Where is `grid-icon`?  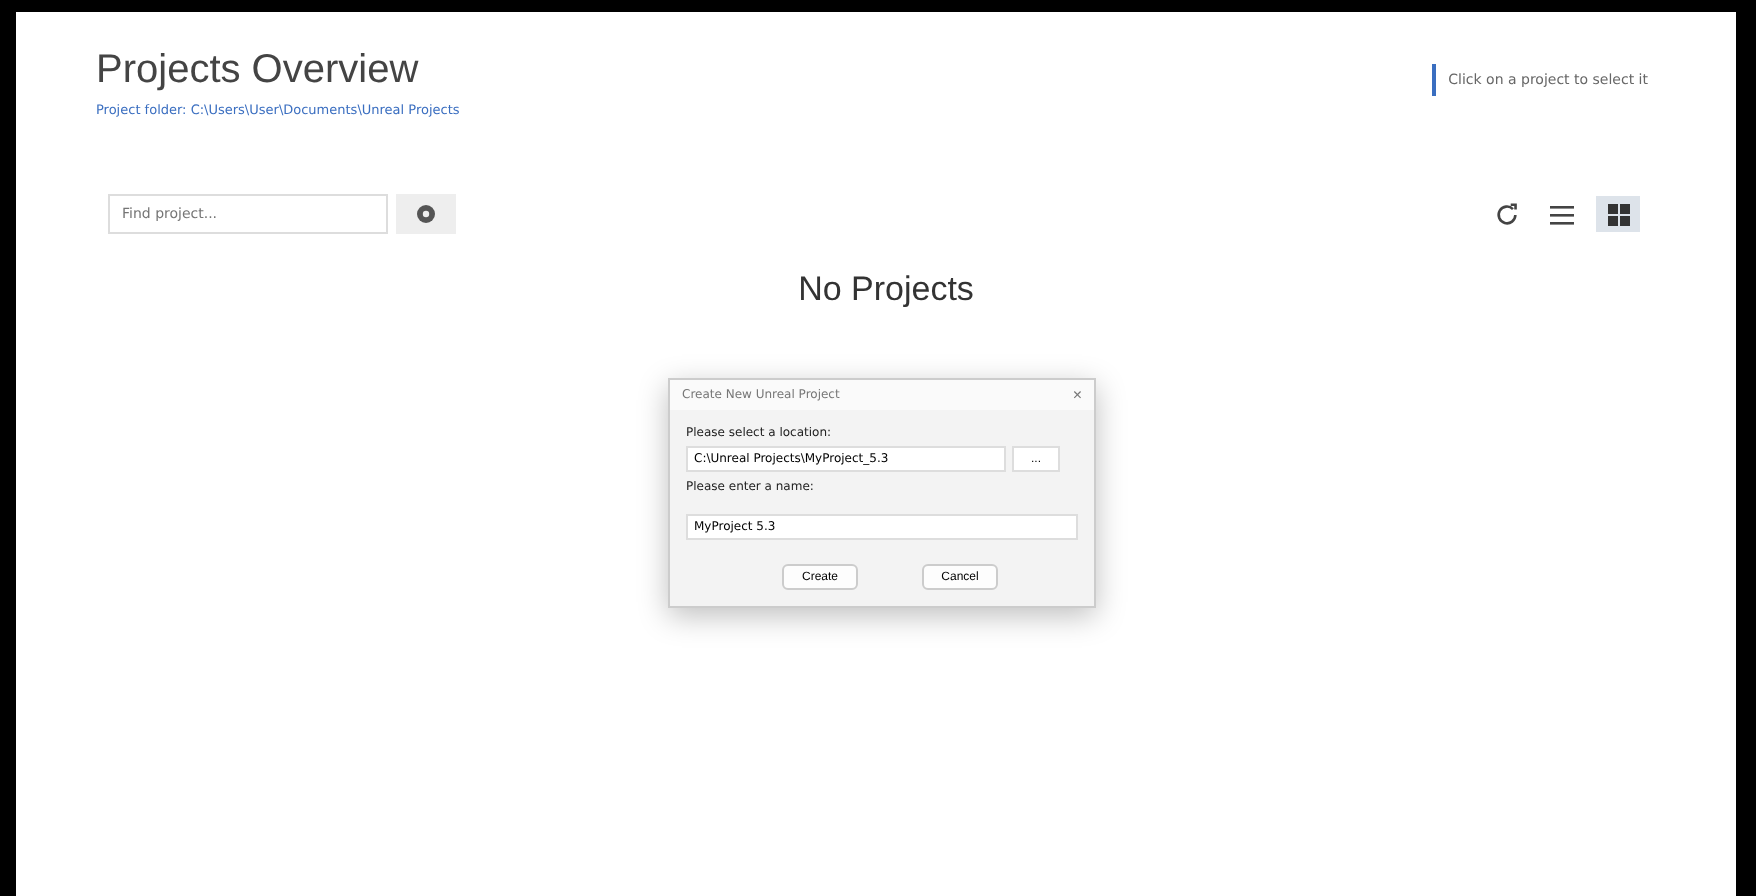
grid-icon is located at coordinates (1618, 214).